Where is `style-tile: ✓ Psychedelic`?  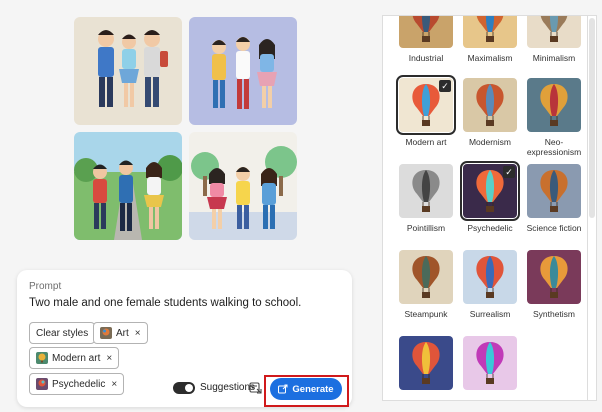
style-tile: ✓ Psychedelic is located at coordinates (490, 197).